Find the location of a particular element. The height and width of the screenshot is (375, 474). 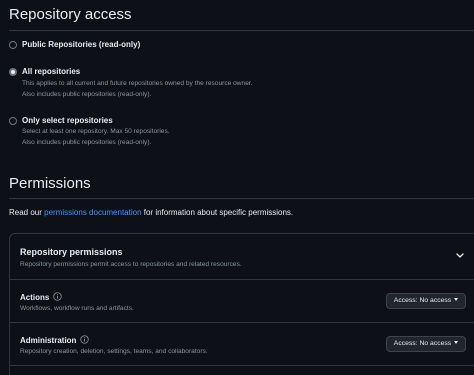

radio-label: Only select repositories is located at coordinates (67, 120).